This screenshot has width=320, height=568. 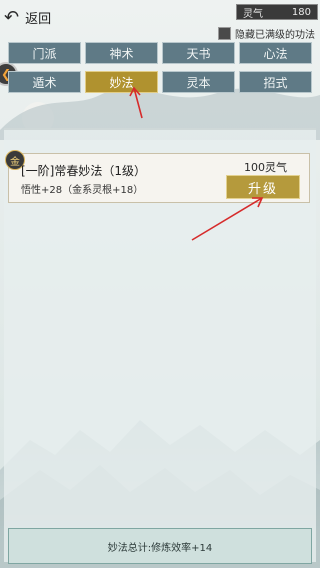 What do you see at coordinates (265, 167) in the screenshot?
I see `upgrade-cost: 100灵气` at bounding box center [265, 167].